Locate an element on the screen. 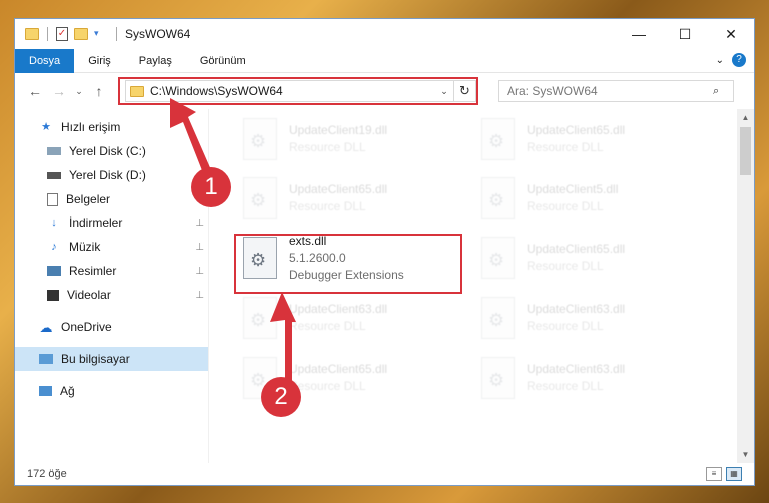  sidebar-item-documents: Belgeler is located at coordinates (111, 199).